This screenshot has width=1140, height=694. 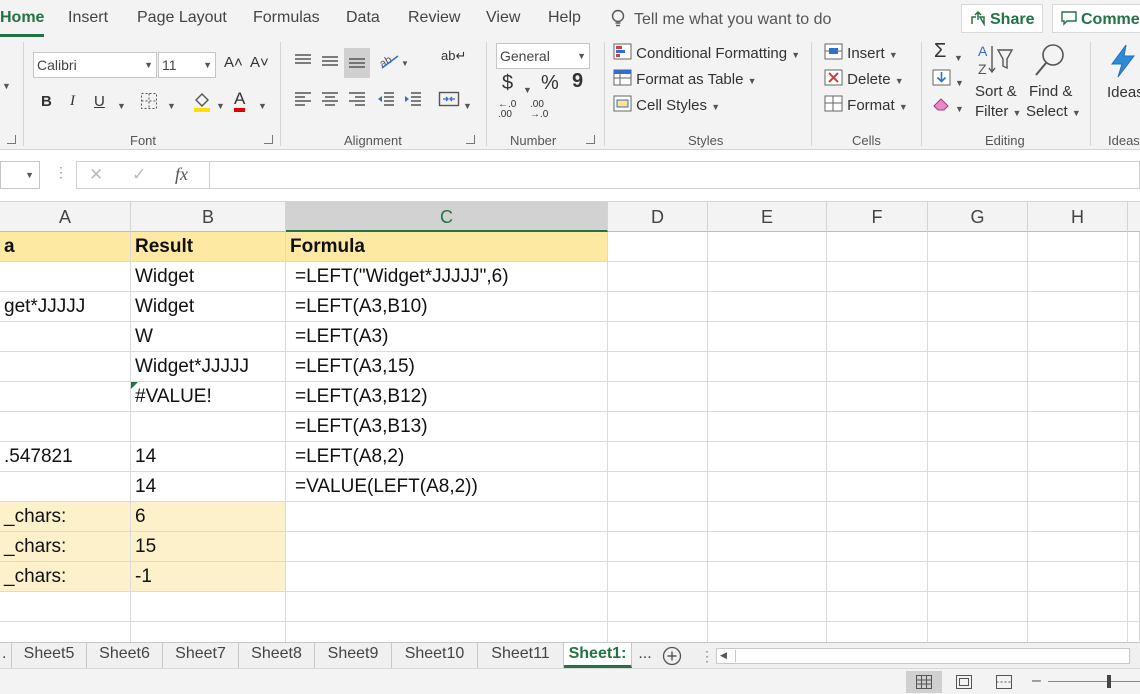 I want to click on page-layout-view-button, so click(x=964, y=682).